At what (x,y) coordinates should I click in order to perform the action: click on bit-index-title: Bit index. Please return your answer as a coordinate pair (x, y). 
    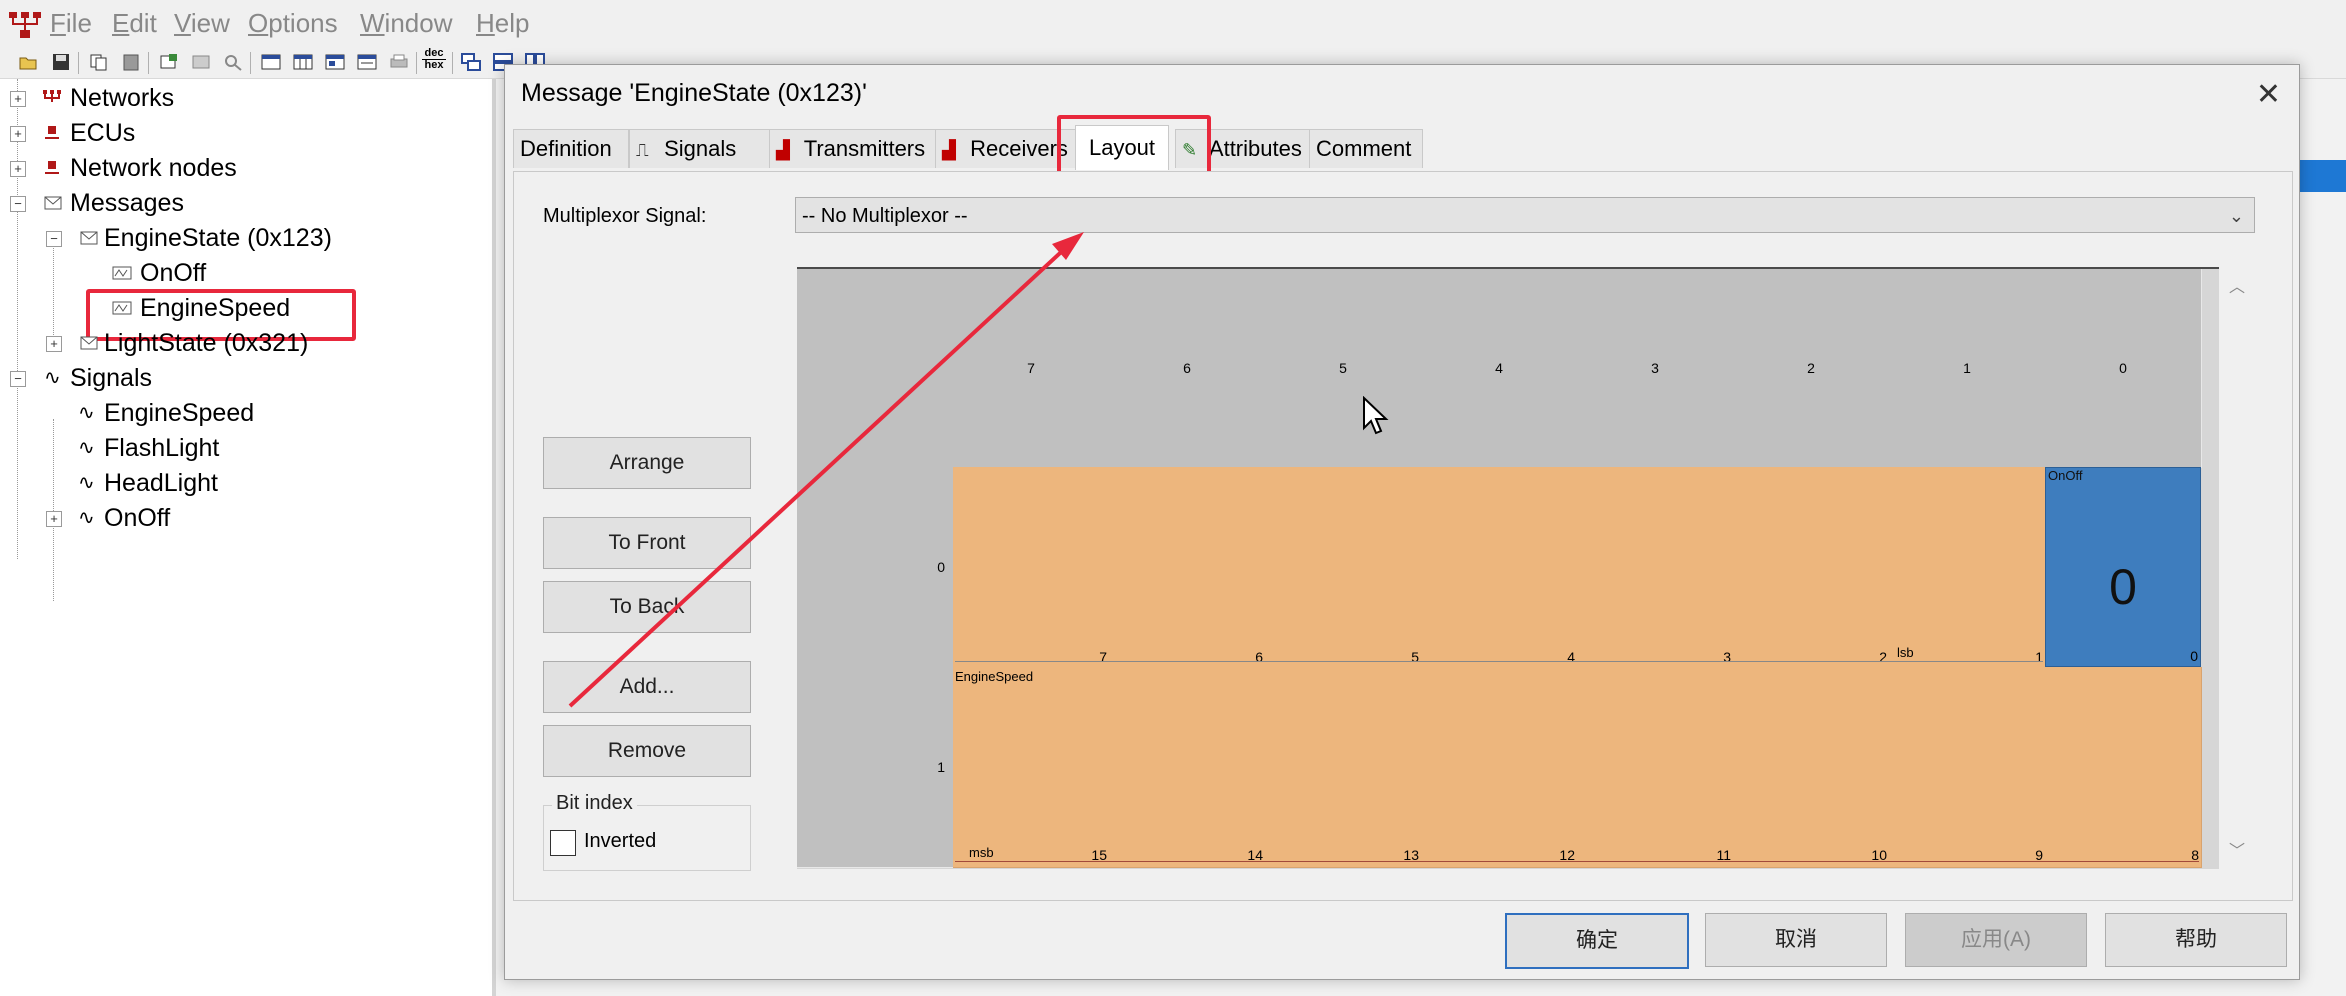
    Looking at the image, I should click on (594, 803).